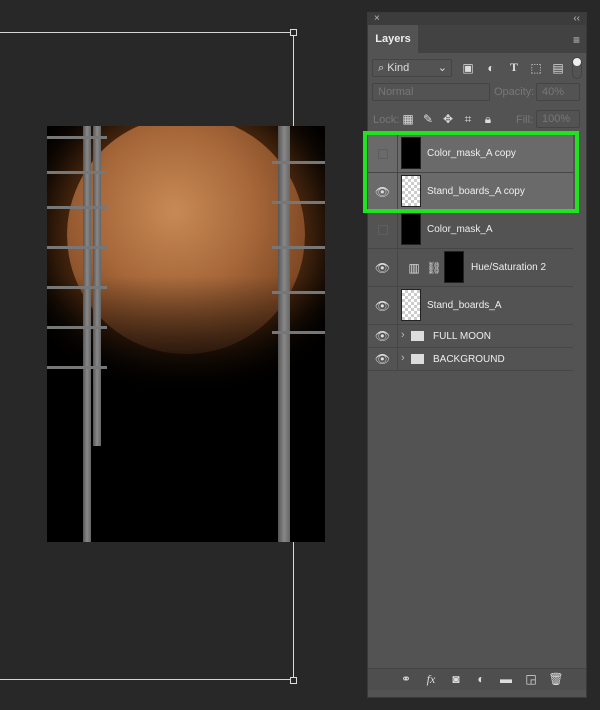 The image size is (600, 710). Describe the element at coordinates (442, 68) in the screenshot. I see `chevron-down-icon: ⌄` at that location.